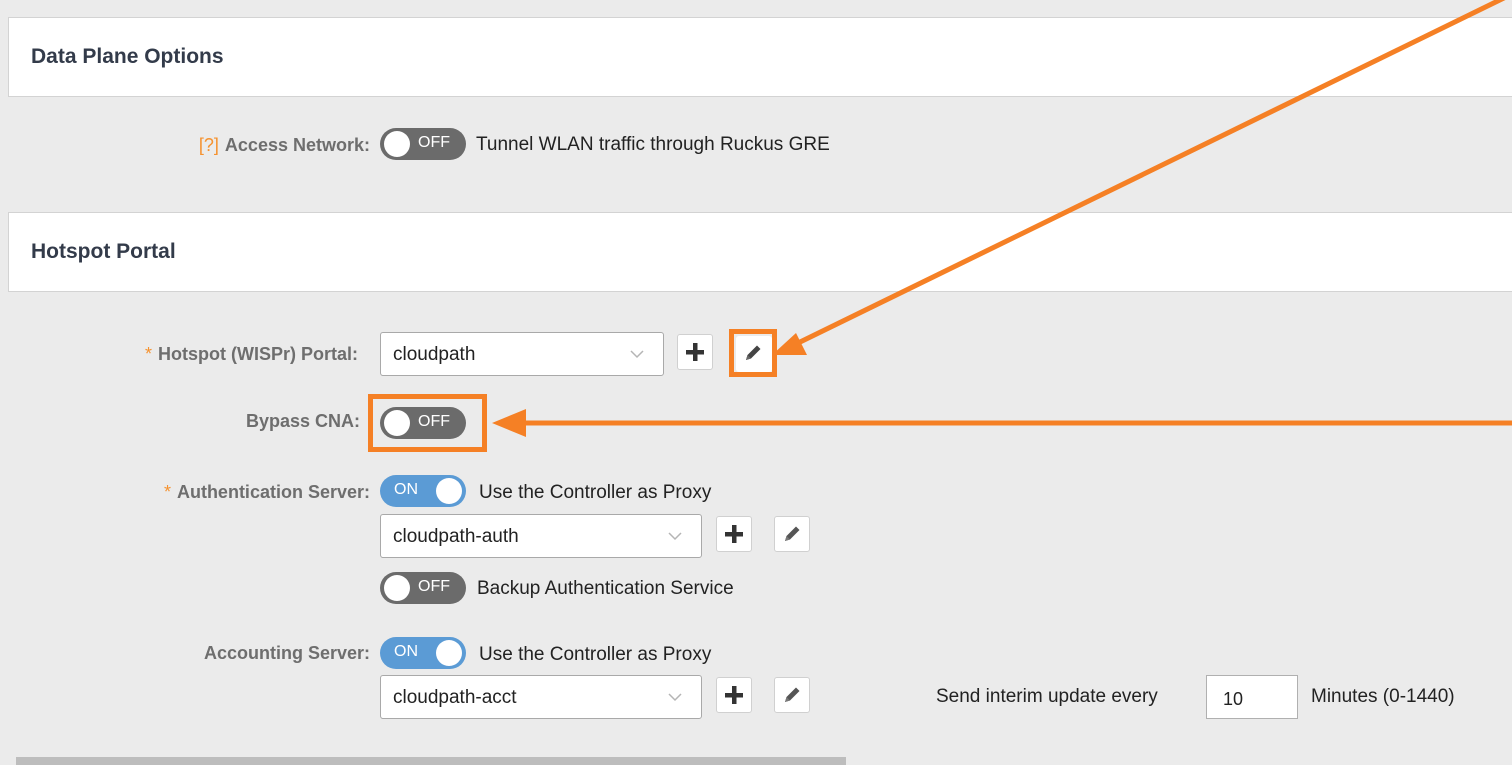  What do you see at coordinates (1383, 696) in the screenshot?
I see `interim-unit-label: Minutes (0-1440)` at bounding box center [1383, 696].